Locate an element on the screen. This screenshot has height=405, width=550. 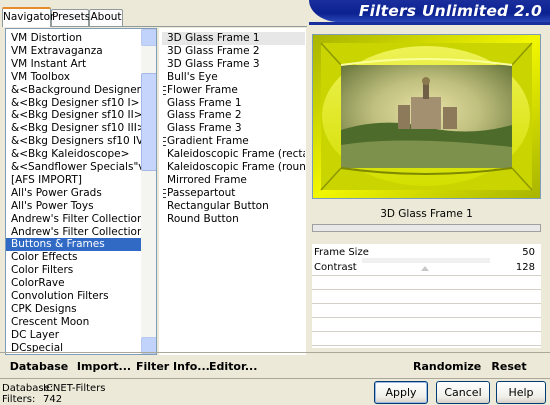
param-label: Frame Size is located at coordinates (341, 252).